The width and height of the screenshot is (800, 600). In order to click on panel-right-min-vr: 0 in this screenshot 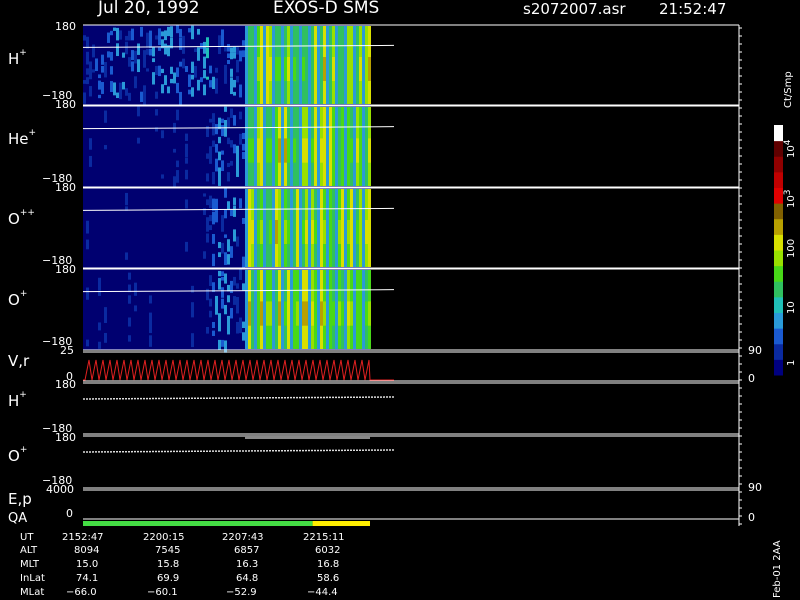, I will do `click(751, 378)`.